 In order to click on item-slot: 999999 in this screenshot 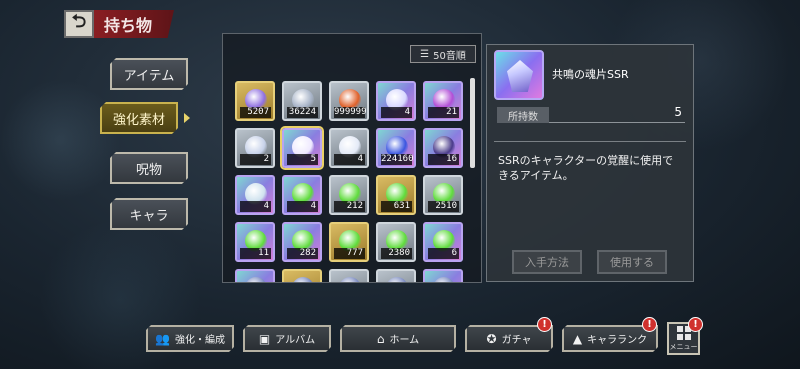, I will do `click(349, 101)`.